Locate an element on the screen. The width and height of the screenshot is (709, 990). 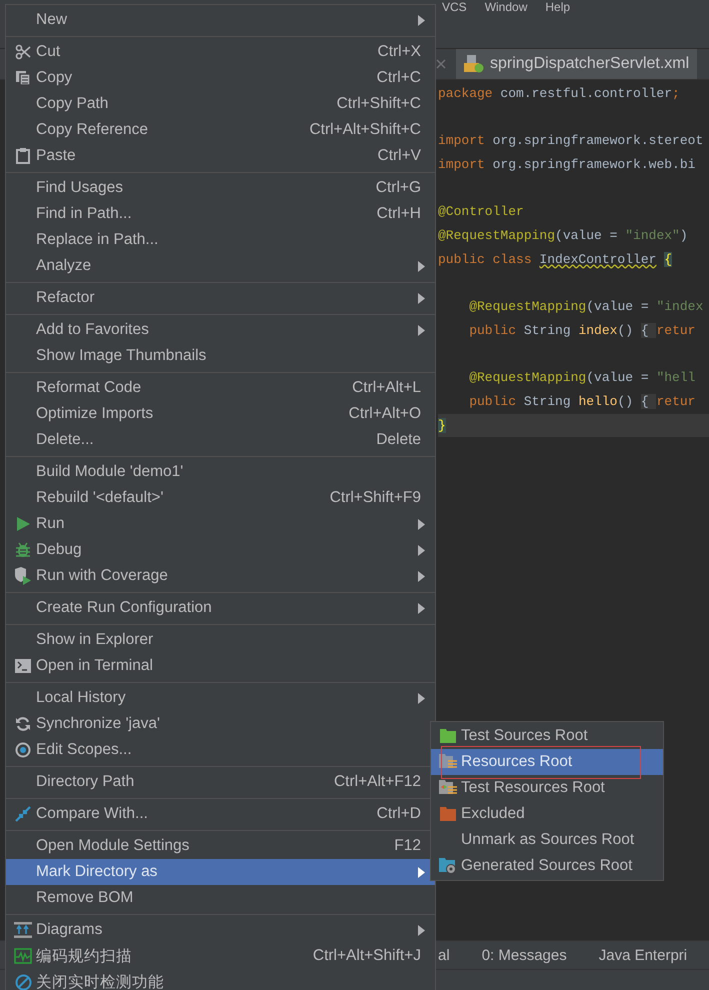
menu-item: Show Image Thumbnails is located at coordinates (220, 356).